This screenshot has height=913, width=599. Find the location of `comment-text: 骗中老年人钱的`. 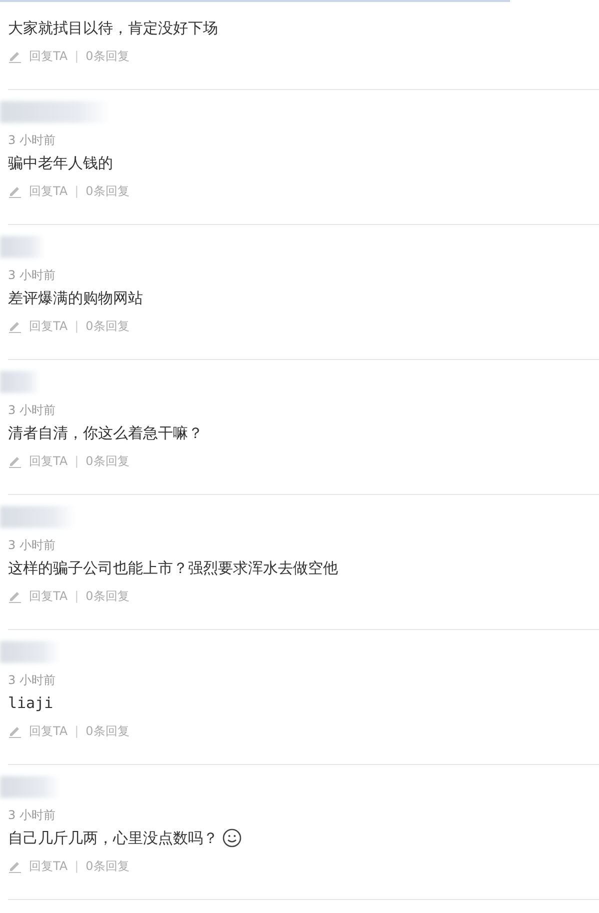

comment-text: 骗中老年人钱的 is located at coordinates (60, 163).